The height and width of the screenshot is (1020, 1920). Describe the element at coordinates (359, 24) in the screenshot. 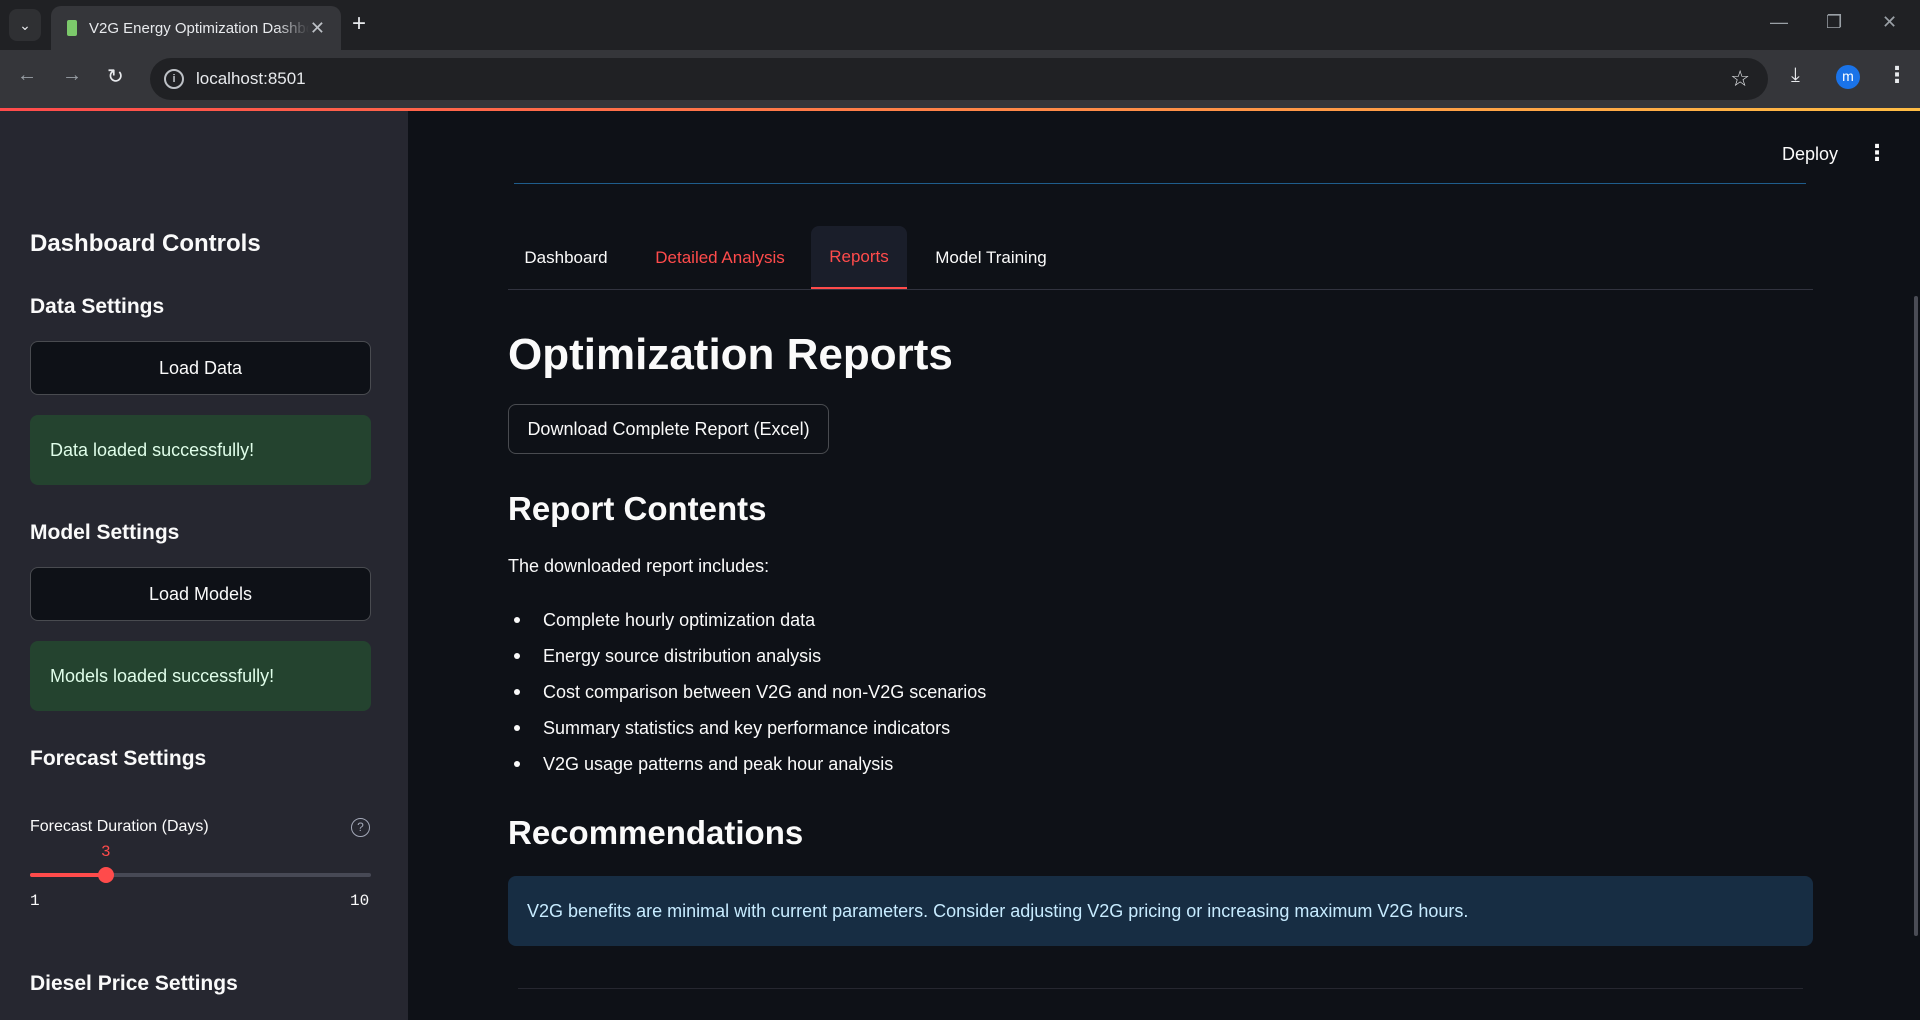

I see `new-tab-icon: +` at that location.